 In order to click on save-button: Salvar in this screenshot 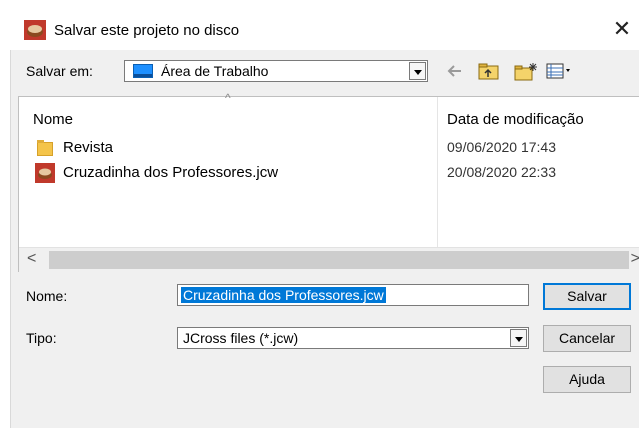, I will do `click(587, 296)`.